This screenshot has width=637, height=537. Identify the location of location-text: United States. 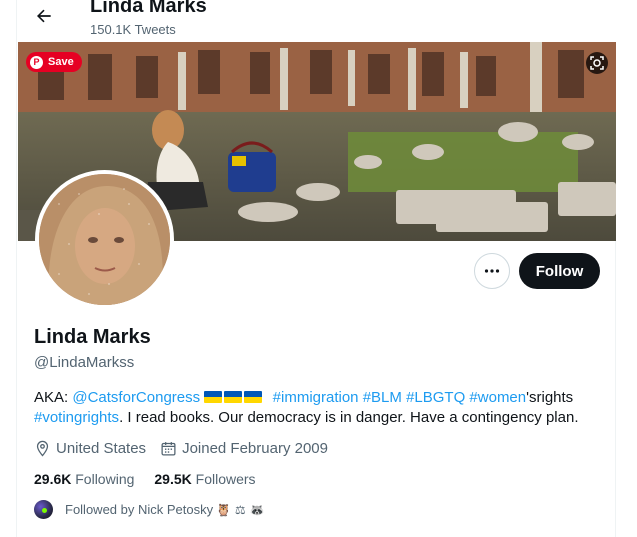
(101, 448).